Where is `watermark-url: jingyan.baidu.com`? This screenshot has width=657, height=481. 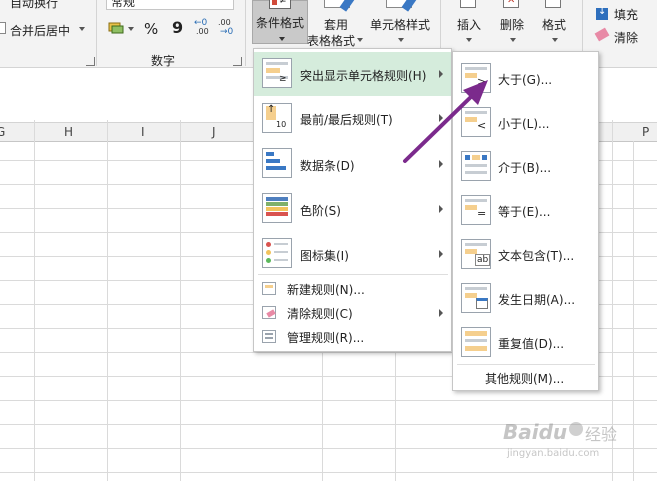
watermark-url: jingyan.baidu.com is located at coordinates (553, 453).